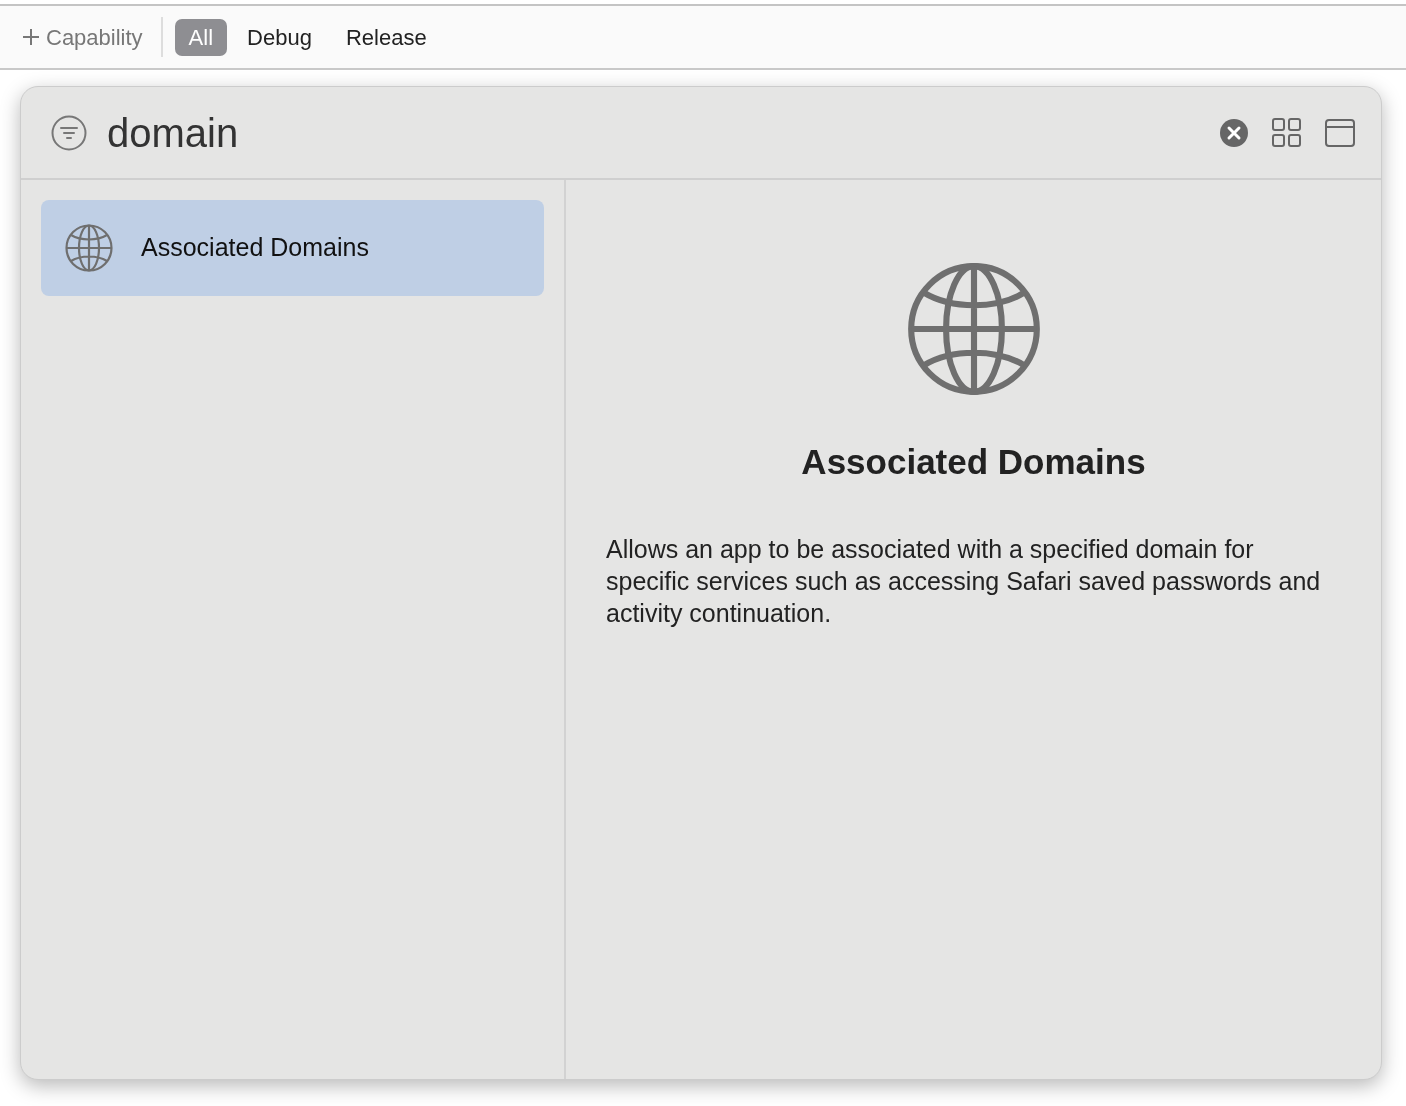 The image size is (1406, 1106). What do you see at coordinates (279, 37) in the screenshot?
I see `filter-tab: Debug` at bounding box center [279, 37].